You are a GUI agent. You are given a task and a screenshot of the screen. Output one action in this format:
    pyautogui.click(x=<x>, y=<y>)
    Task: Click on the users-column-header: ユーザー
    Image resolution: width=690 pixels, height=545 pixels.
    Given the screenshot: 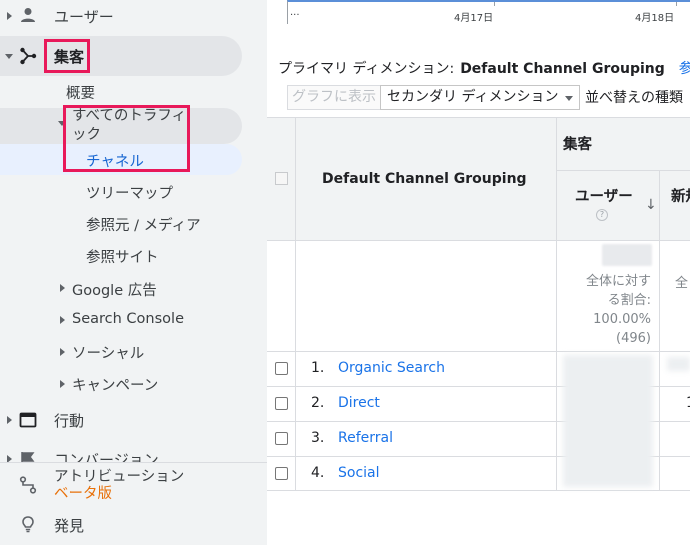 What is the action you would take?
    pyautogui.click(x=604, y=195)
    